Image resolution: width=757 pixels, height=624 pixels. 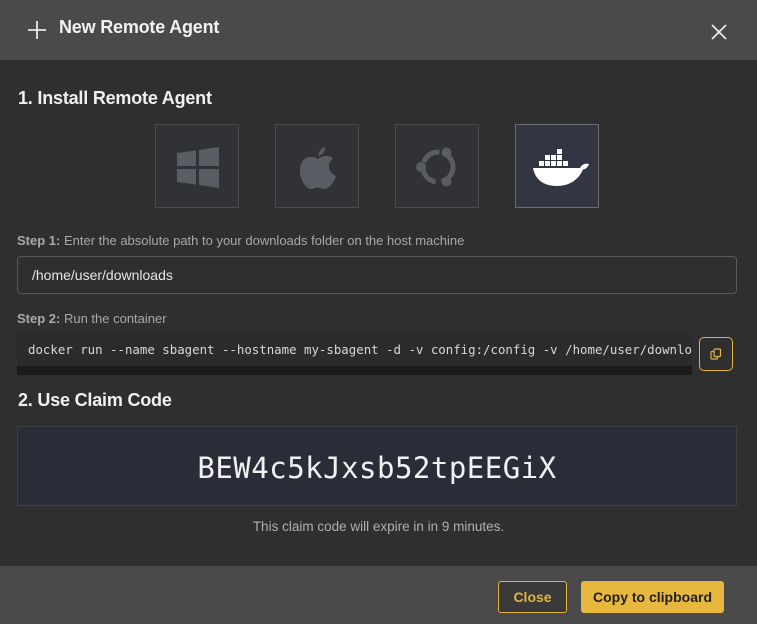 What do you see at coordinates (378, 30) in the screenshot?
I see `dialog-header: New Remote Agent` at bounding box center [378, 30].